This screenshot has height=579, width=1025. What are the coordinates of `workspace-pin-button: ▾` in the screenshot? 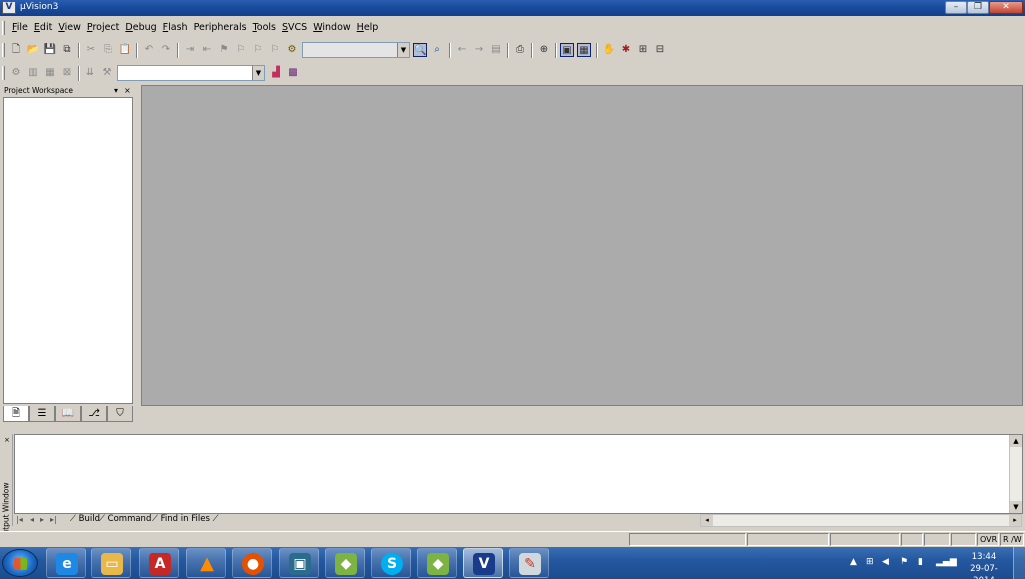 It's located at (116, 90).